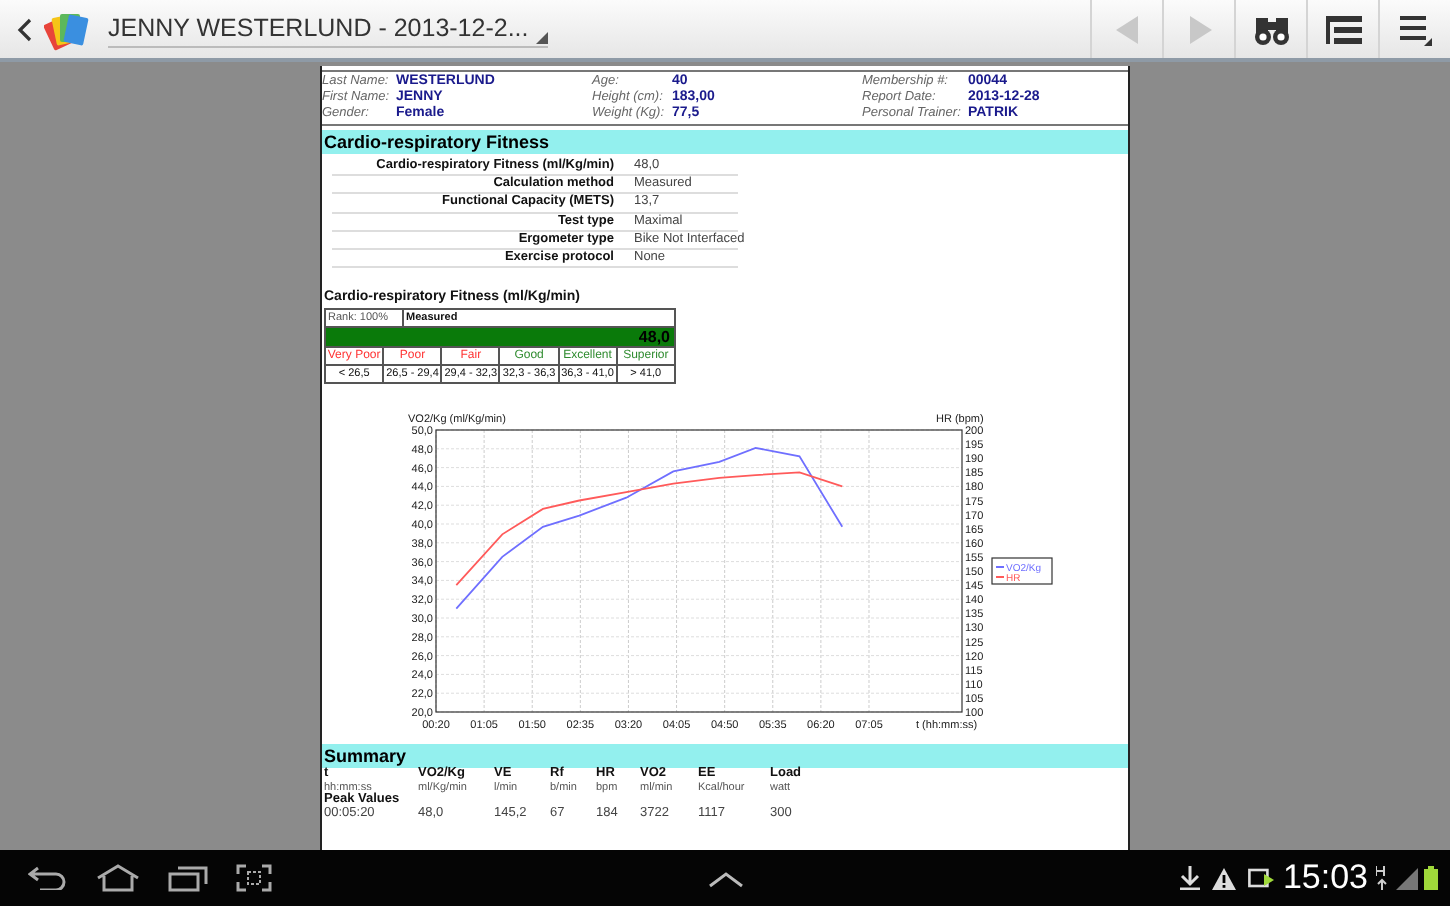 The image size is (1450, 906). I want to click on download-icon, so click(1190, 878).